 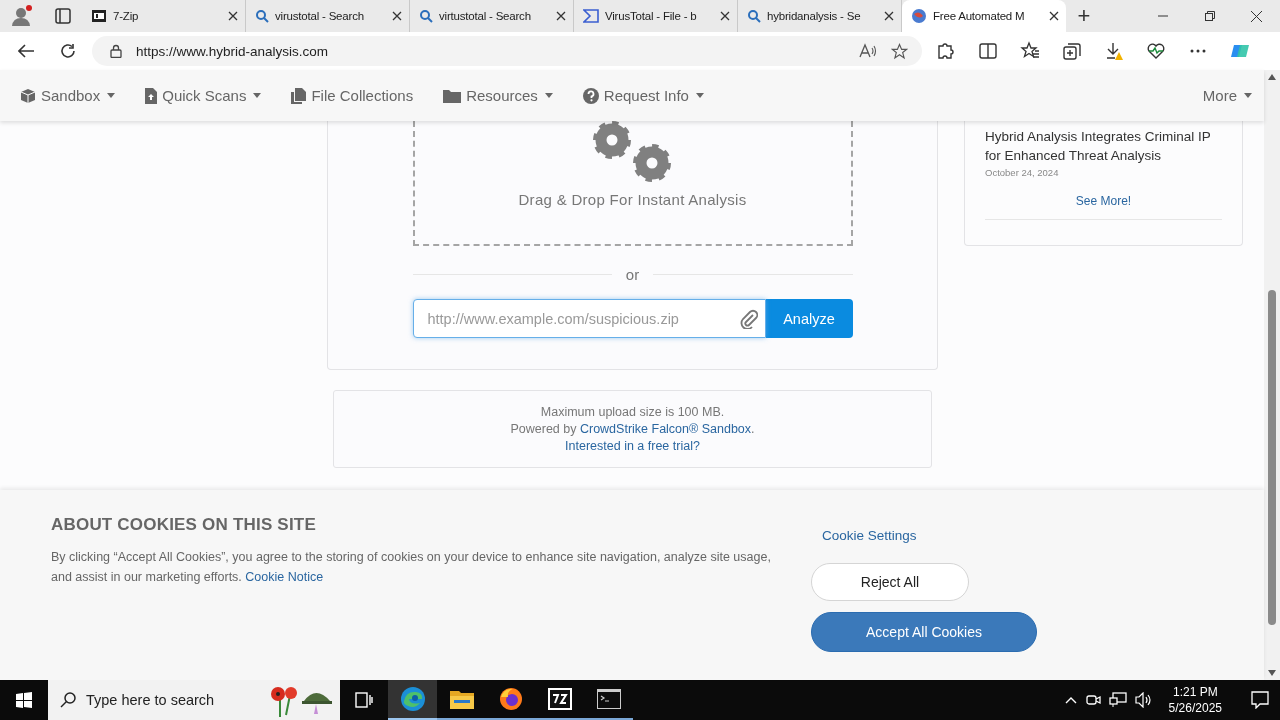 What do you see at coordinates (352, 95) in the screenshot?
I see `nav-menu-item: File Collections` at bounding box center [352, 95].